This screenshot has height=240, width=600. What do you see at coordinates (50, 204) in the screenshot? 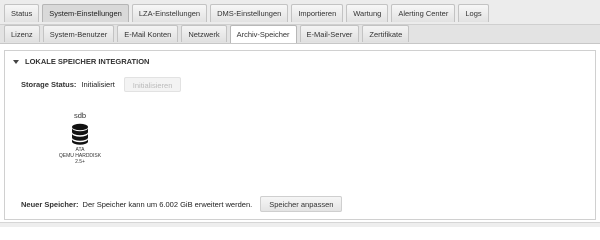
I see `new-storage-label: Neuer Speicher:` at bounding box center [50, 204].